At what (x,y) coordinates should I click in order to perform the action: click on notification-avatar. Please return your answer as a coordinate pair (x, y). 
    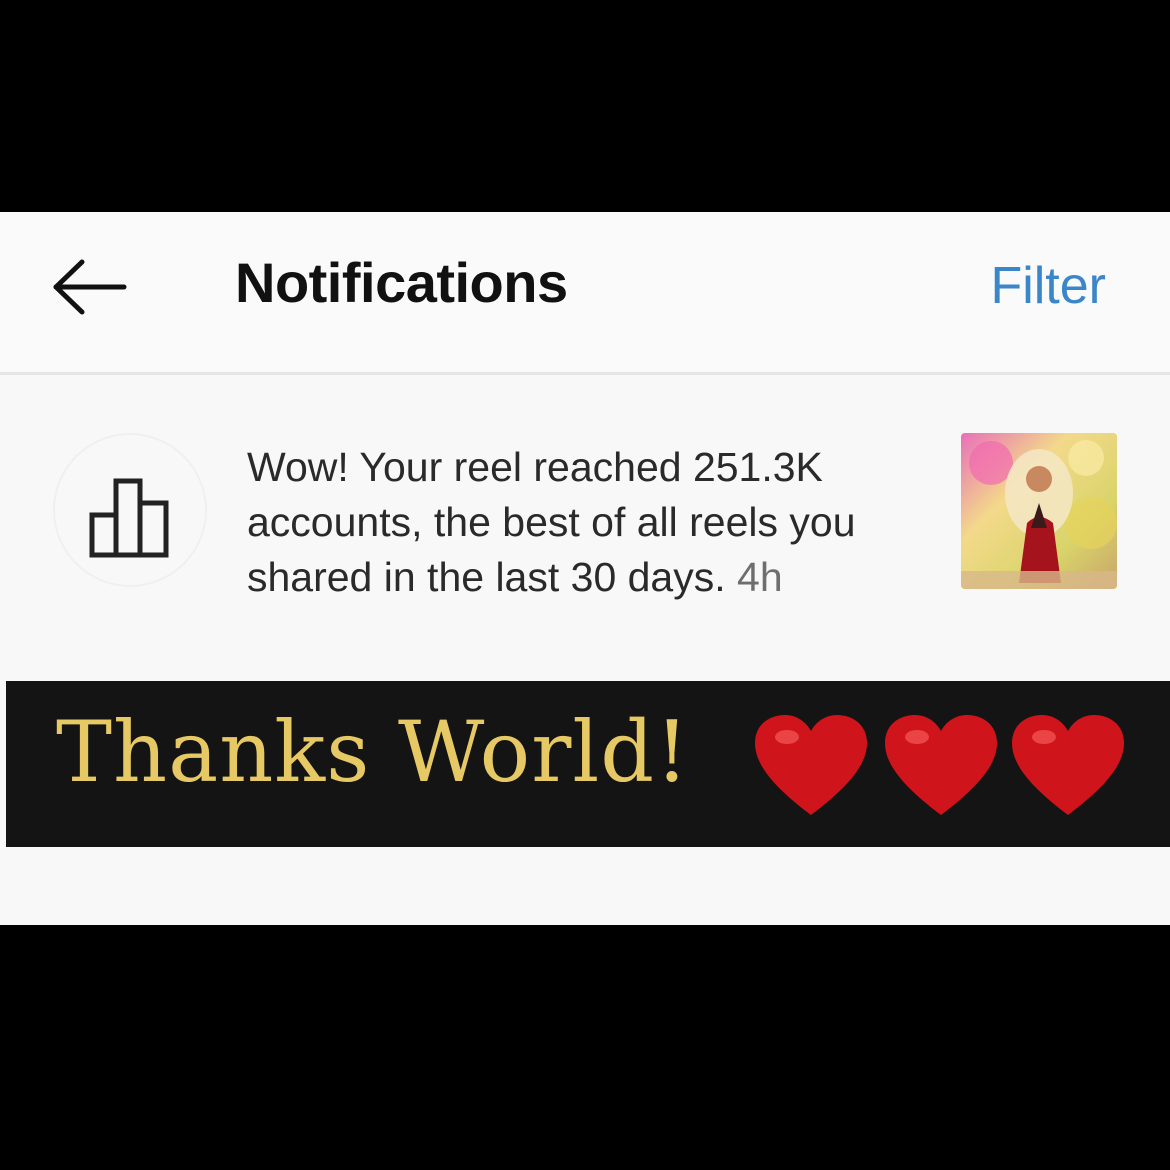
    Looking at the image, I should click on (130, 510).